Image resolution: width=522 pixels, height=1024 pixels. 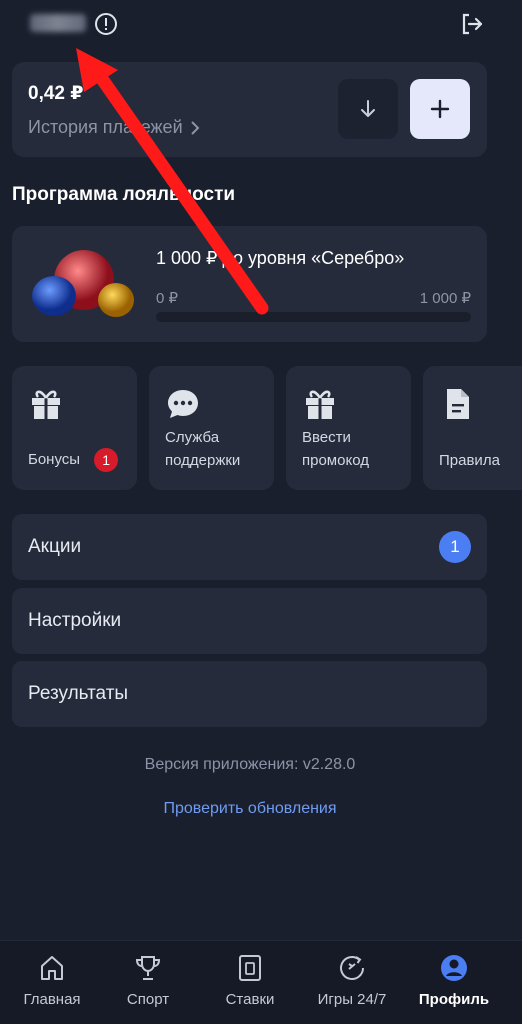 I want to click on menu-settings: Настройки, so click(x=249, y=621).